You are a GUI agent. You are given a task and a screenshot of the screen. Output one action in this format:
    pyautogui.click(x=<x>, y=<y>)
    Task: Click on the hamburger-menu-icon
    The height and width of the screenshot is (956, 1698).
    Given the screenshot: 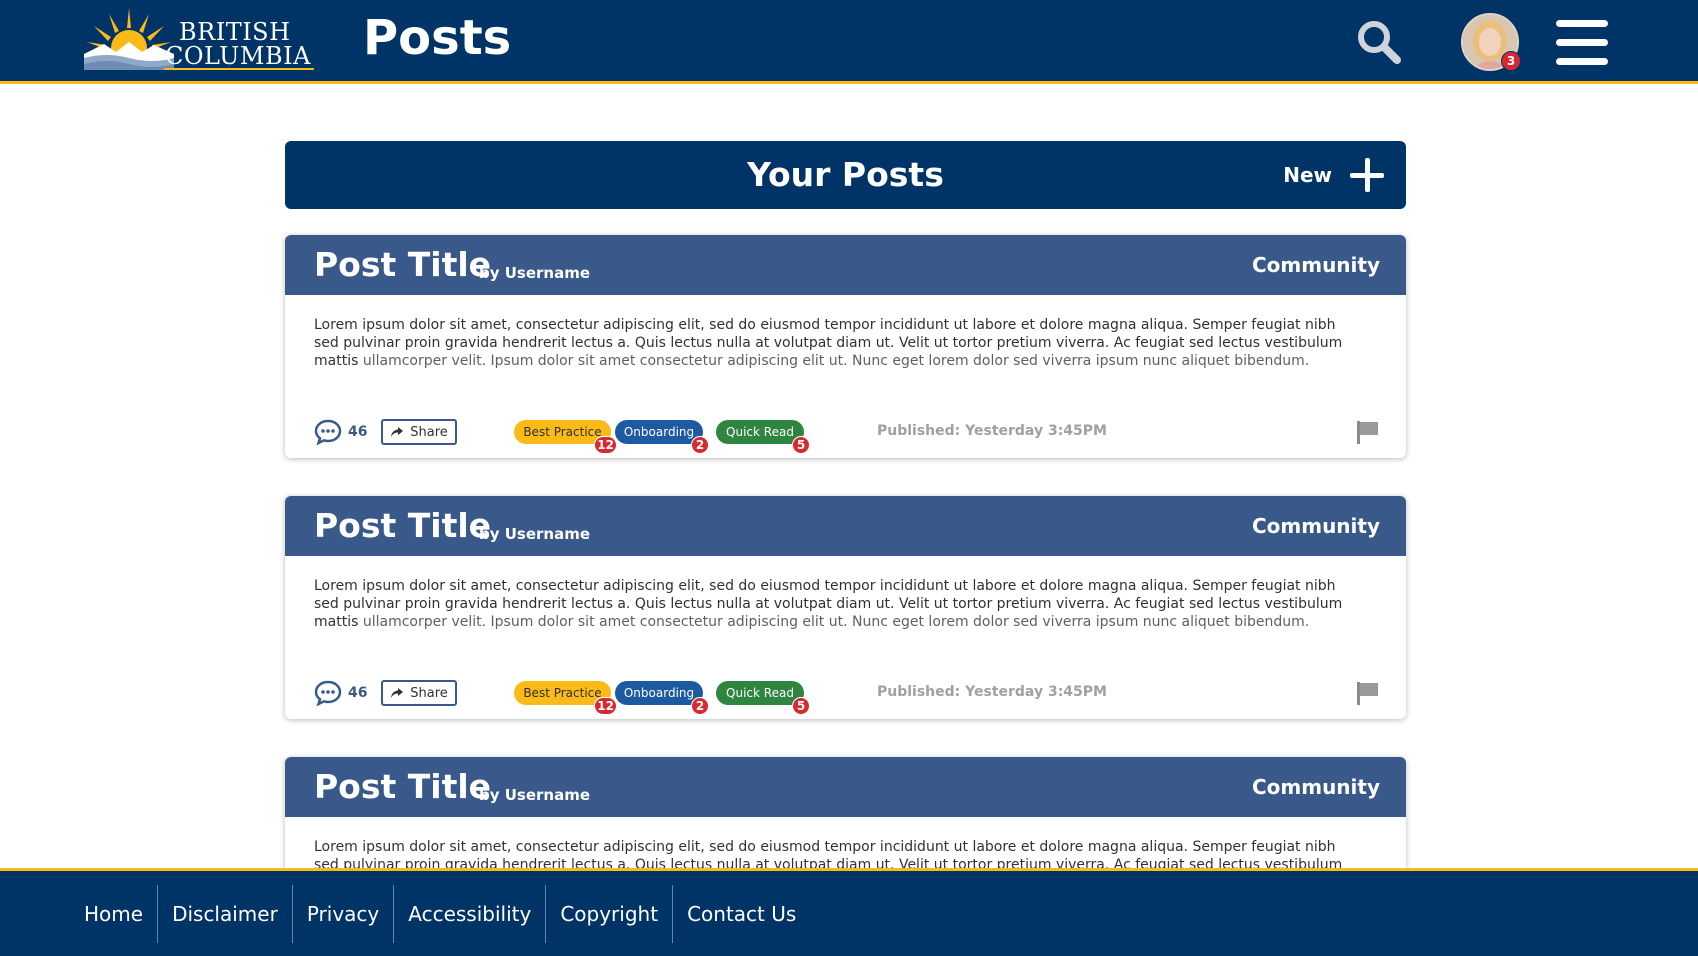 What is the action you would take?
    pyautogui.click(x=1582, y=23)
    